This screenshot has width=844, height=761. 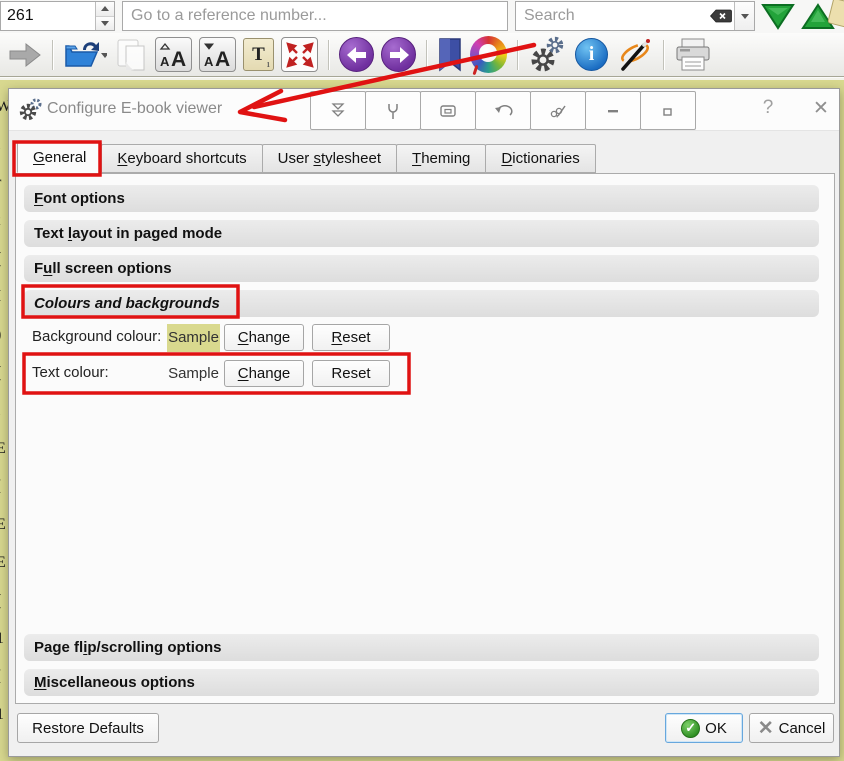 I want to click on section-colours-backgrounds: Colours and backgrounds, so click(x=421, y=303).